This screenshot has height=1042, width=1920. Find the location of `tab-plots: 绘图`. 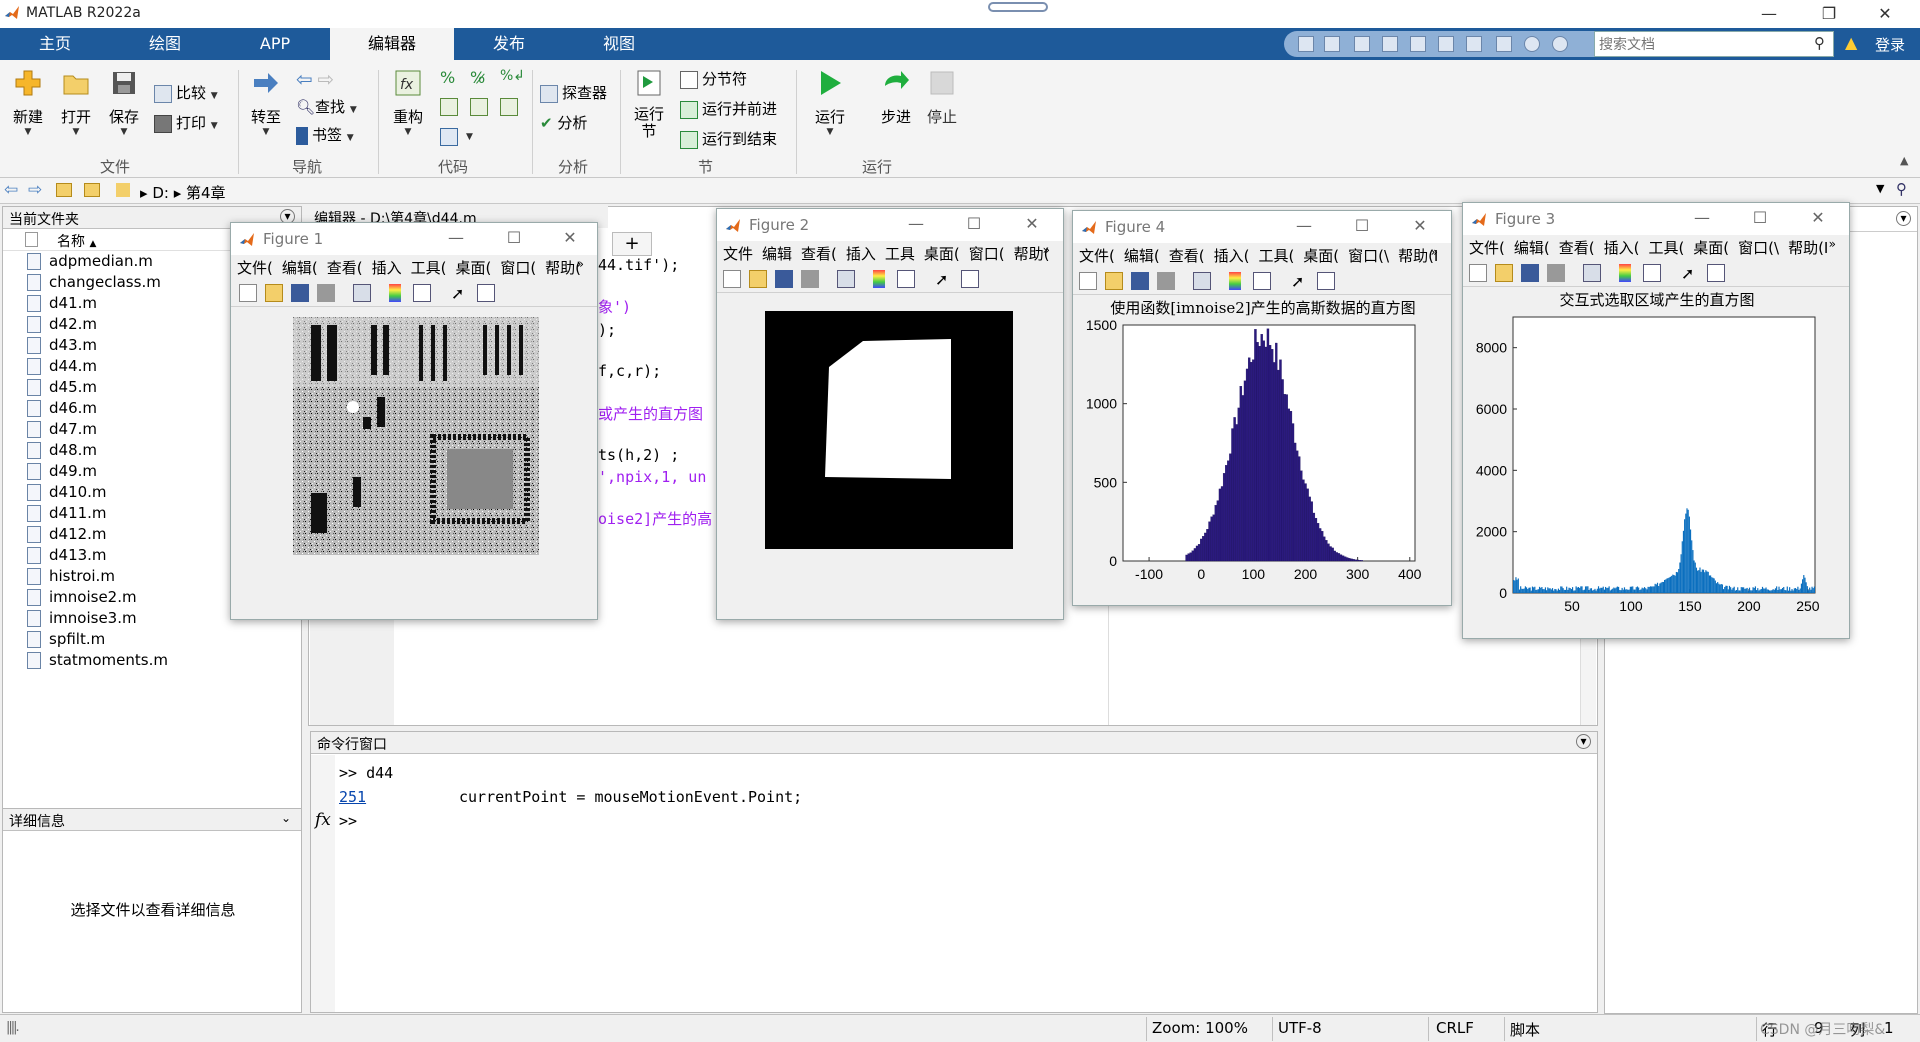

tab-plots: 绘图 is located at coordinates (165, 44).